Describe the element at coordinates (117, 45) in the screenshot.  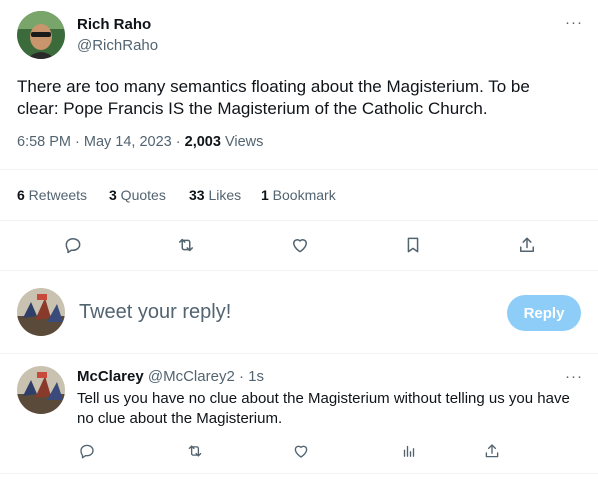
I see `author-handle: @RichRaho` at that location.